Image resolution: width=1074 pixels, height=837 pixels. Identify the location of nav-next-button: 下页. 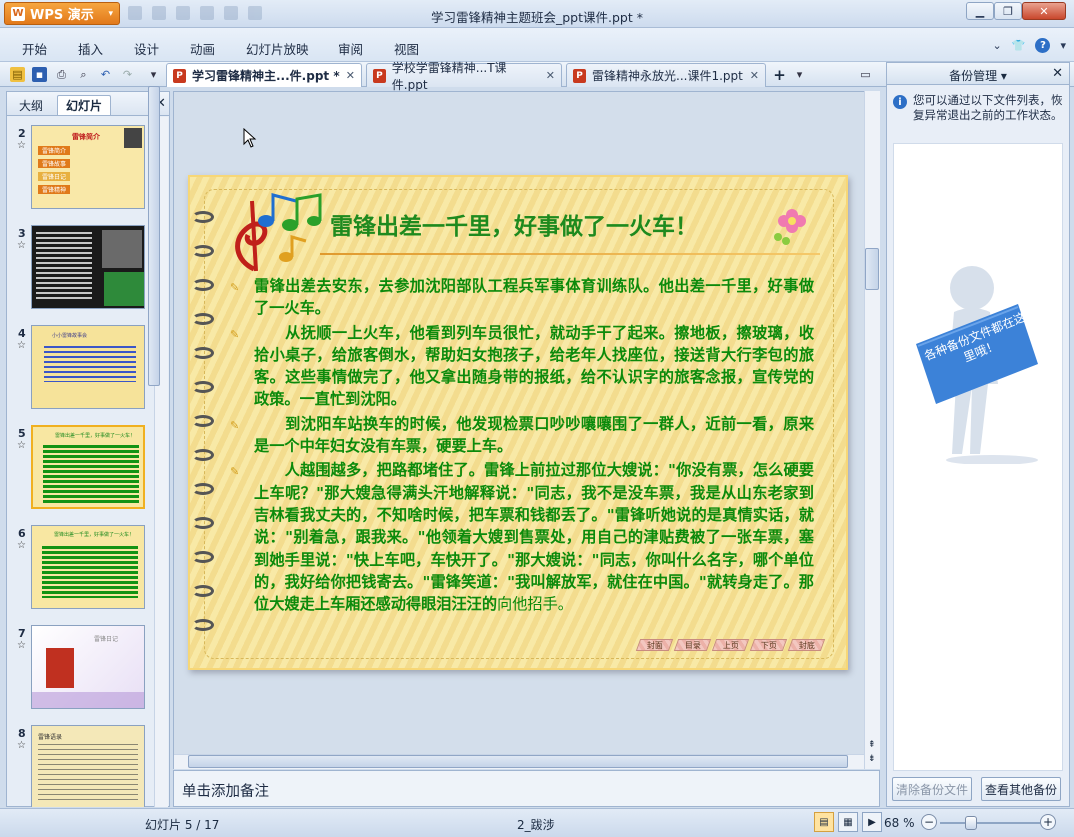
(768, 645).